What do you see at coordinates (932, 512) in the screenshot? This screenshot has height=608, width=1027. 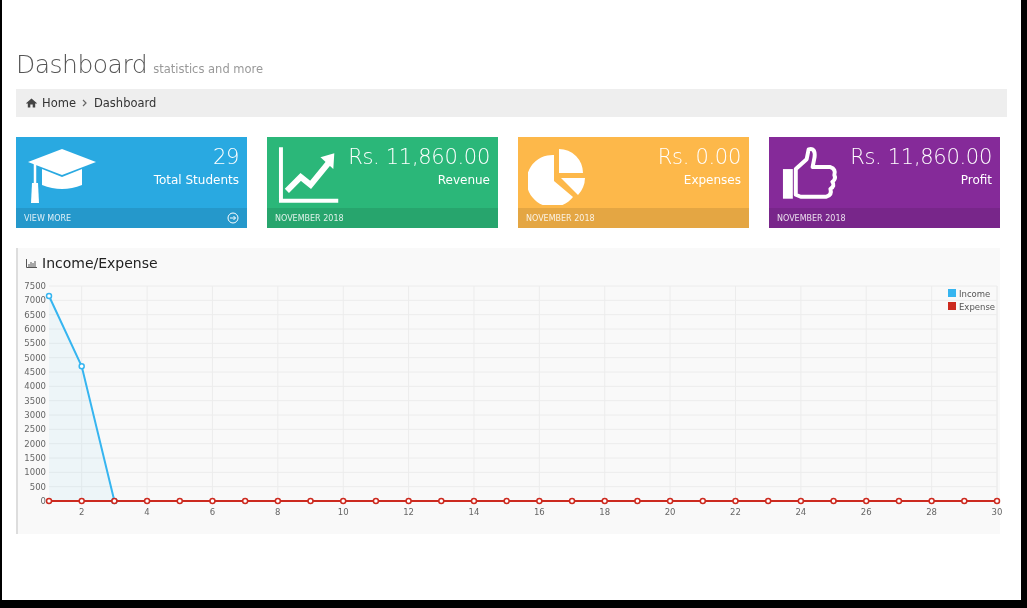 I see `x-tick-label: 28` at bounding box center [932, 512].